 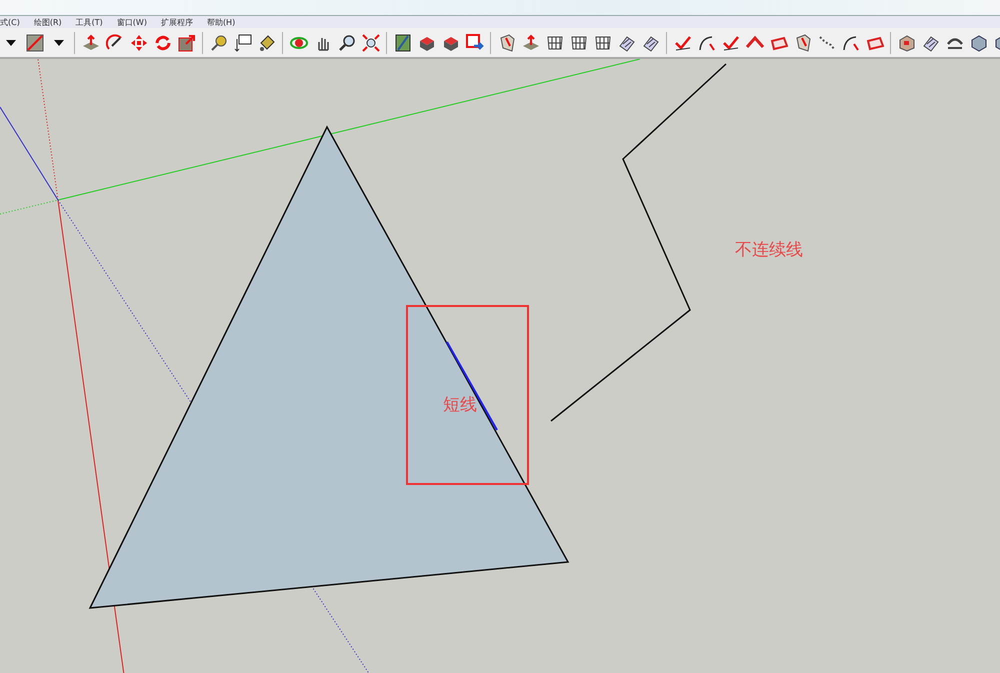 I want to click on magnifier-icon, so click(x=347, y=43).